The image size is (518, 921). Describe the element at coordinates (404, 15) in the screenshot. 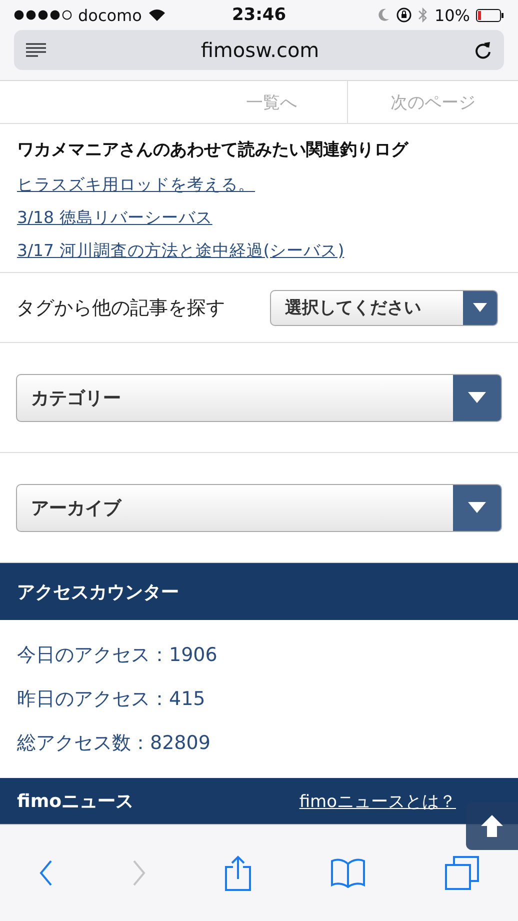

I see `rotation-lock-icon` at that location.